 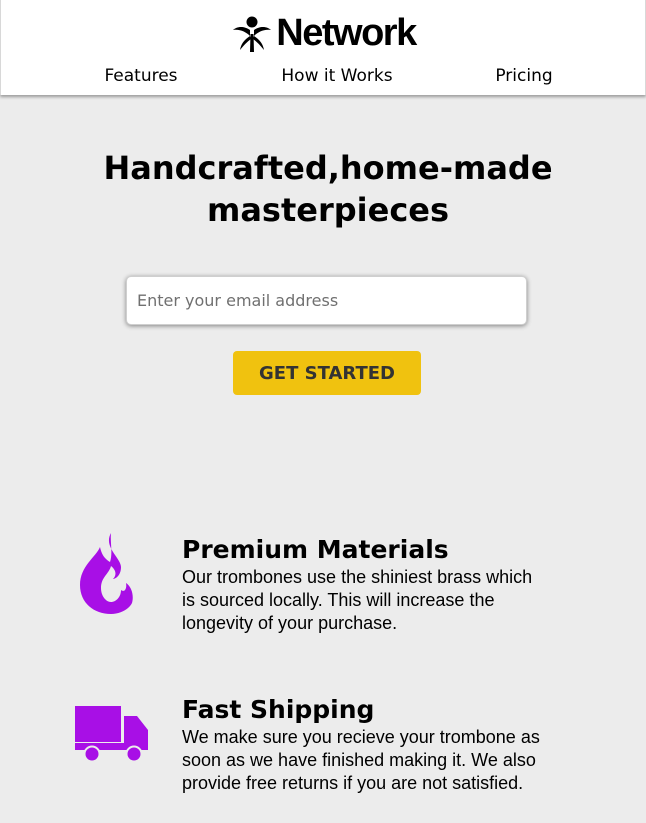 I want to click on hero-title: Handcrafted,home-made masterpieces, so click(x=323, y=189).